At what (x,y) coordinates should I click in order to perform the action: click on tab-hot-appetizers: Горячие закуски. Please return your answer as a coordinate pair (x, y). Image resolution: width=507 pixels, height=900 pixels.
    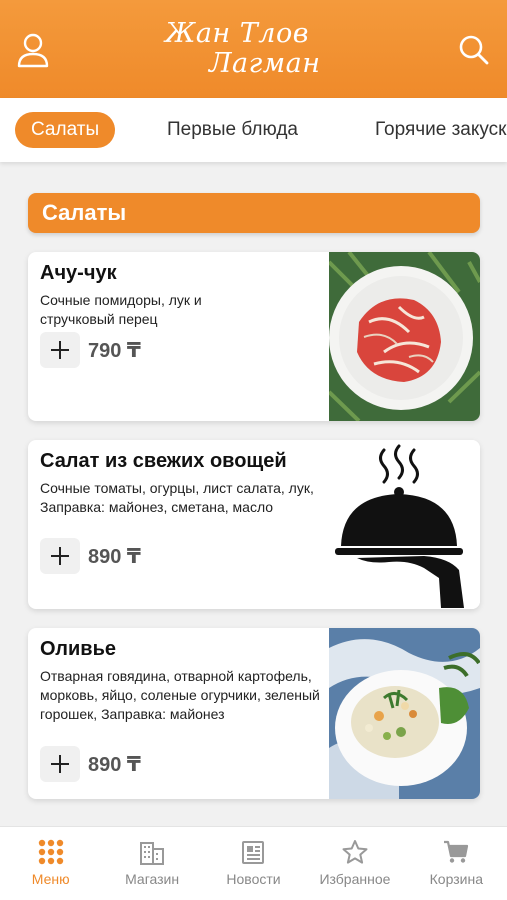
    Looking at the image, I should click on (441, 130).